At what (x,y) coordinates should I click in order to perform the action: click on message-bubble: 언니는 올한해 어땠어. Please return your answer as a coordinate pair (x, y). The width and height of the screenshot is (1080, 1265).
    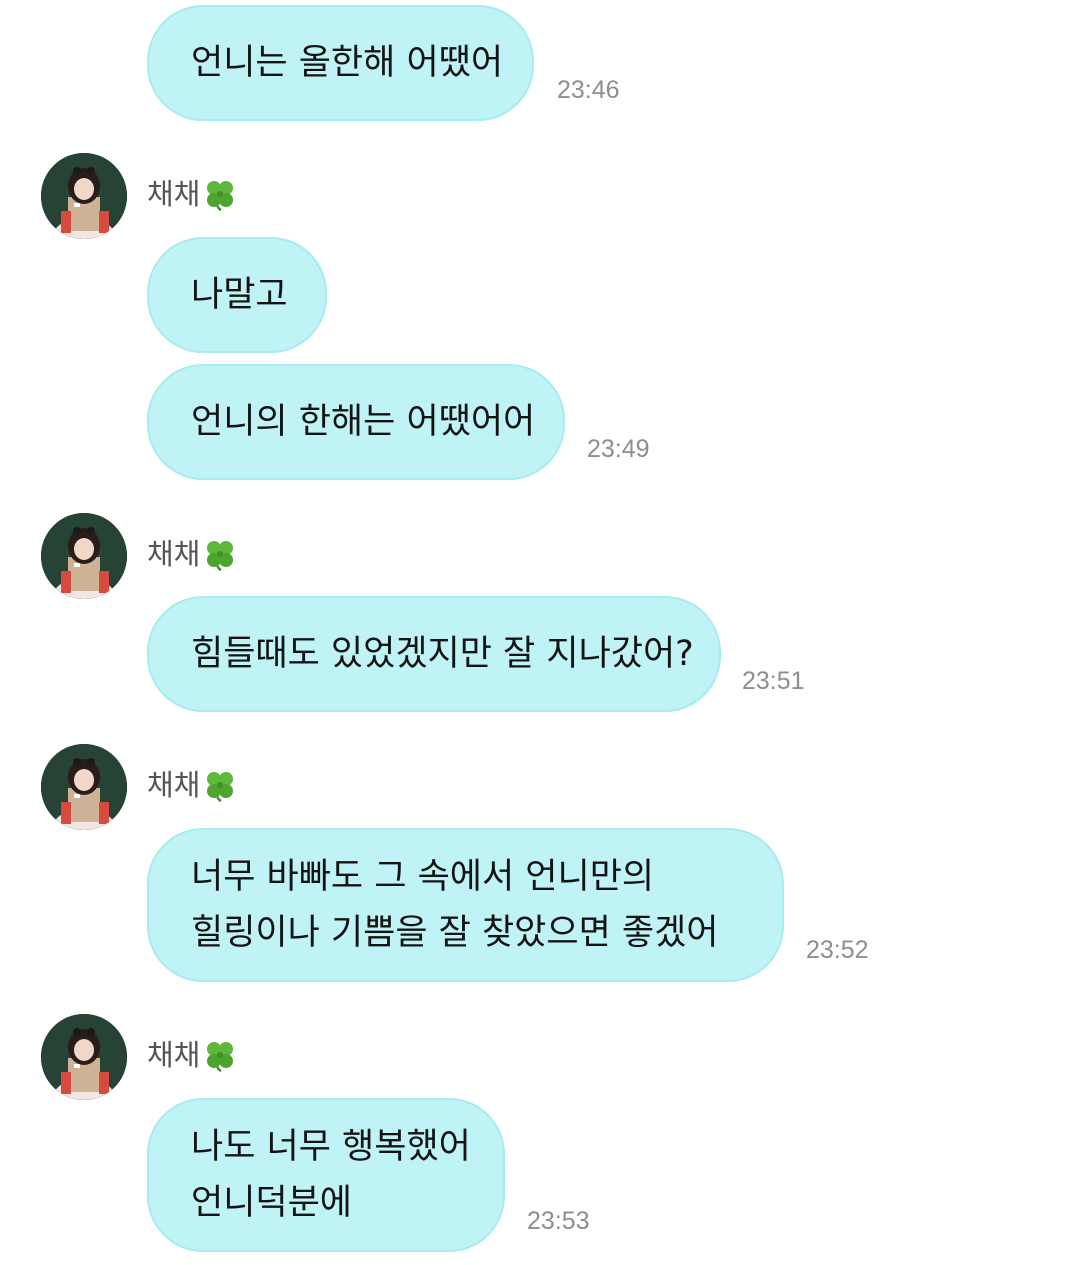
    Looking at the image, I should click on (340, 63).